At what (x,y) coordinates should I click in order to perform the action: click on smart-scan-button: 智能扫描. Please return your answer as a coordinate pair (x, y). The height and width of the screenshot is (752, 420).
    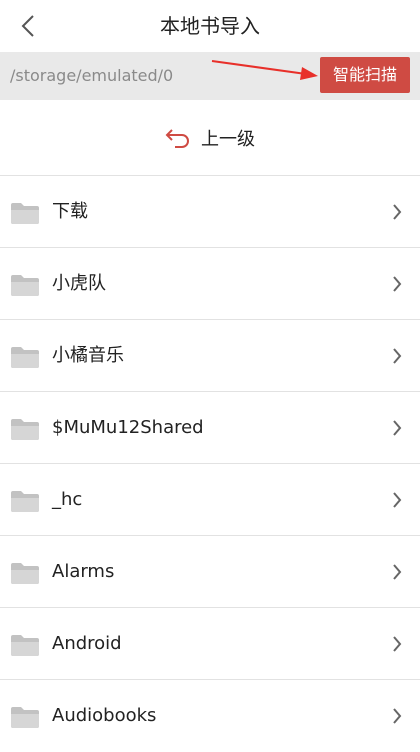
    Looking at the image, I should click on (365, 75).